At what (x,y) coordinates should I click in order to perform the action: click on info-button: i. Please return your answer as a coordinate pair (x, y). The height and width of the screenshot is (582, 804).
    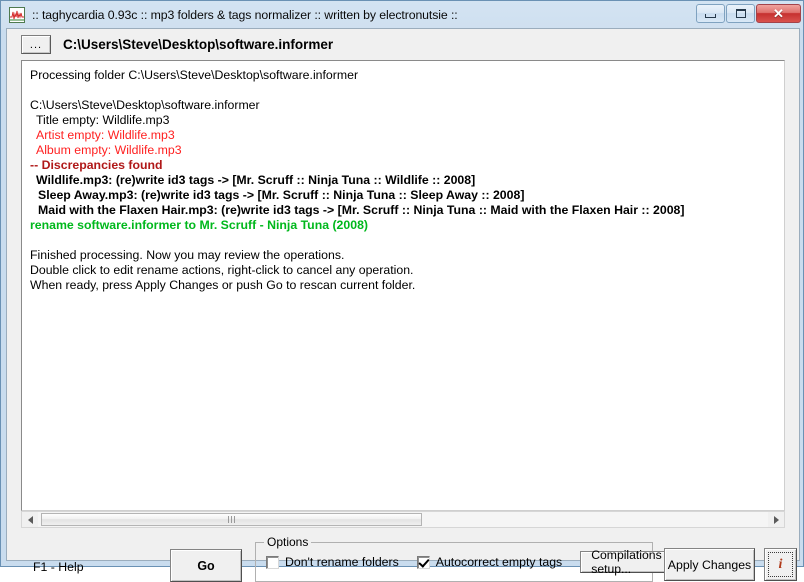
    Looking at the image, I should click on (780, 564).